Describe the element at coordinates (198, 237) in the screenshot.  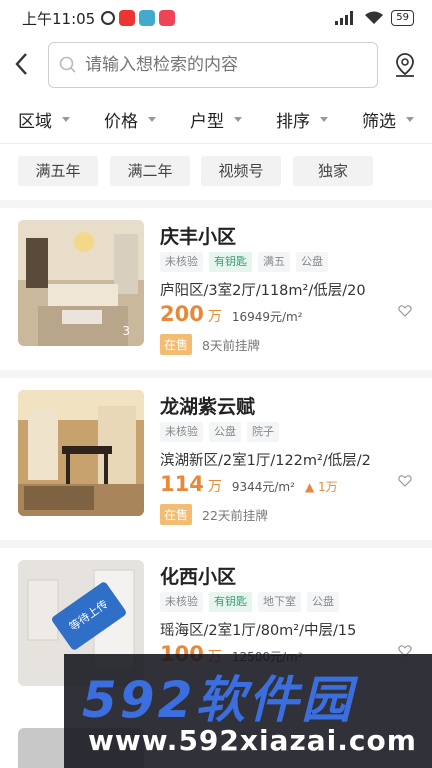
I see `listing-title: 庆丰小区` at that location.